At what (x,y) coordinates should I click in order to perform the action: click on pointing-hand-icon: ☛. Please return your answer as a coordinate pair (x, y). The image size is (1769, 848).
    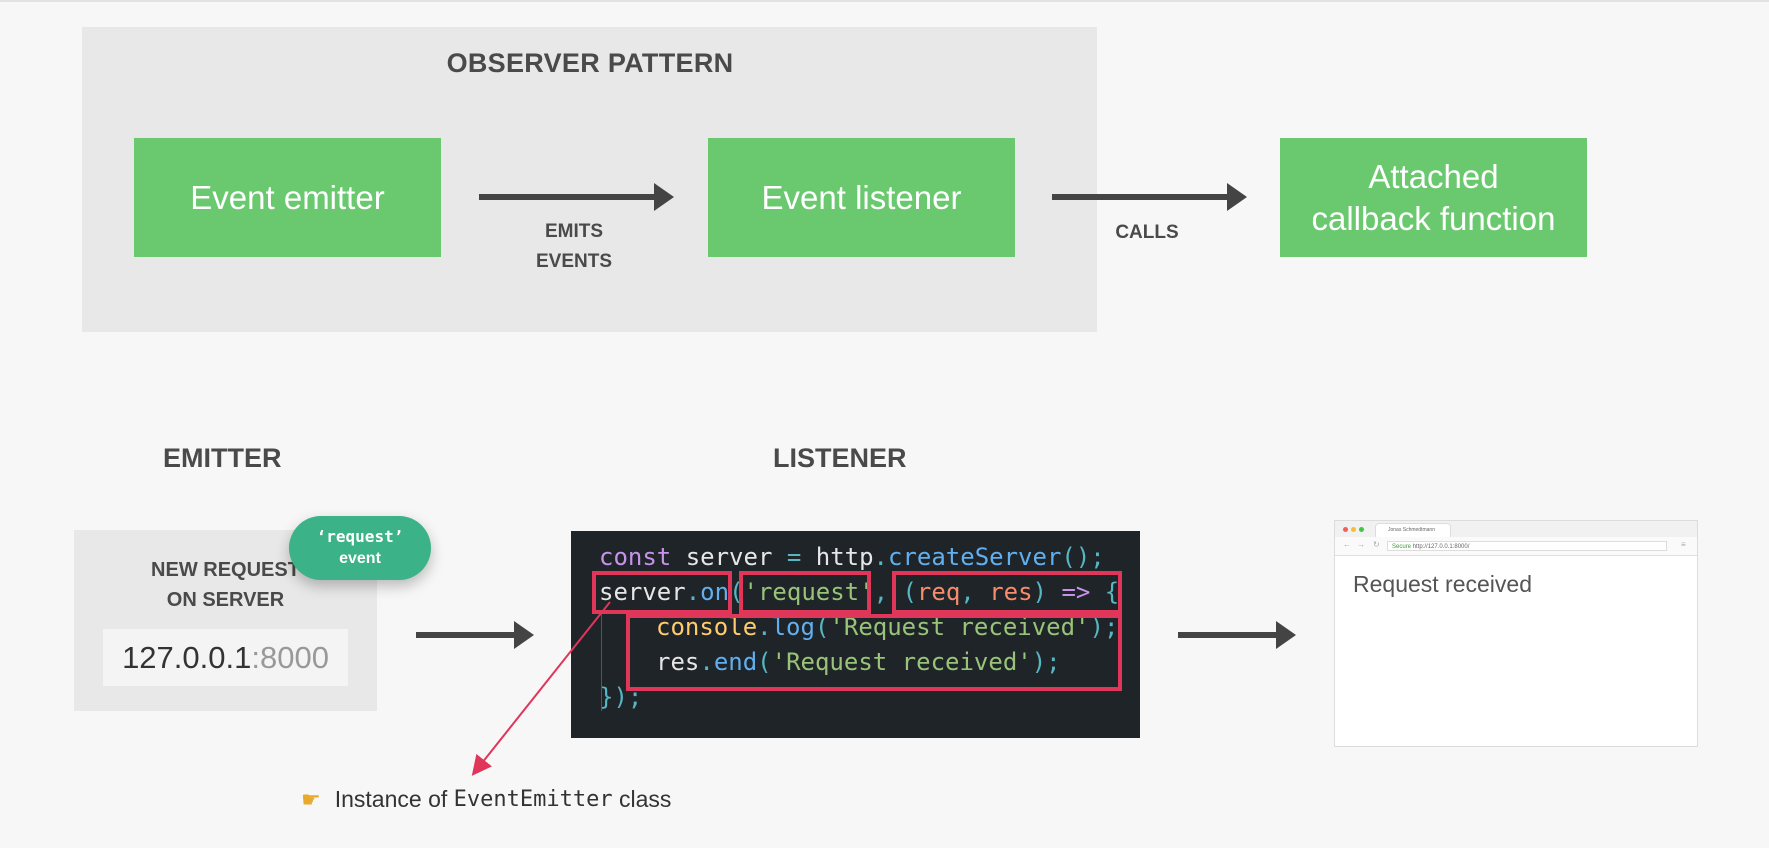
    Looking at the image, I should click on (311, 799).